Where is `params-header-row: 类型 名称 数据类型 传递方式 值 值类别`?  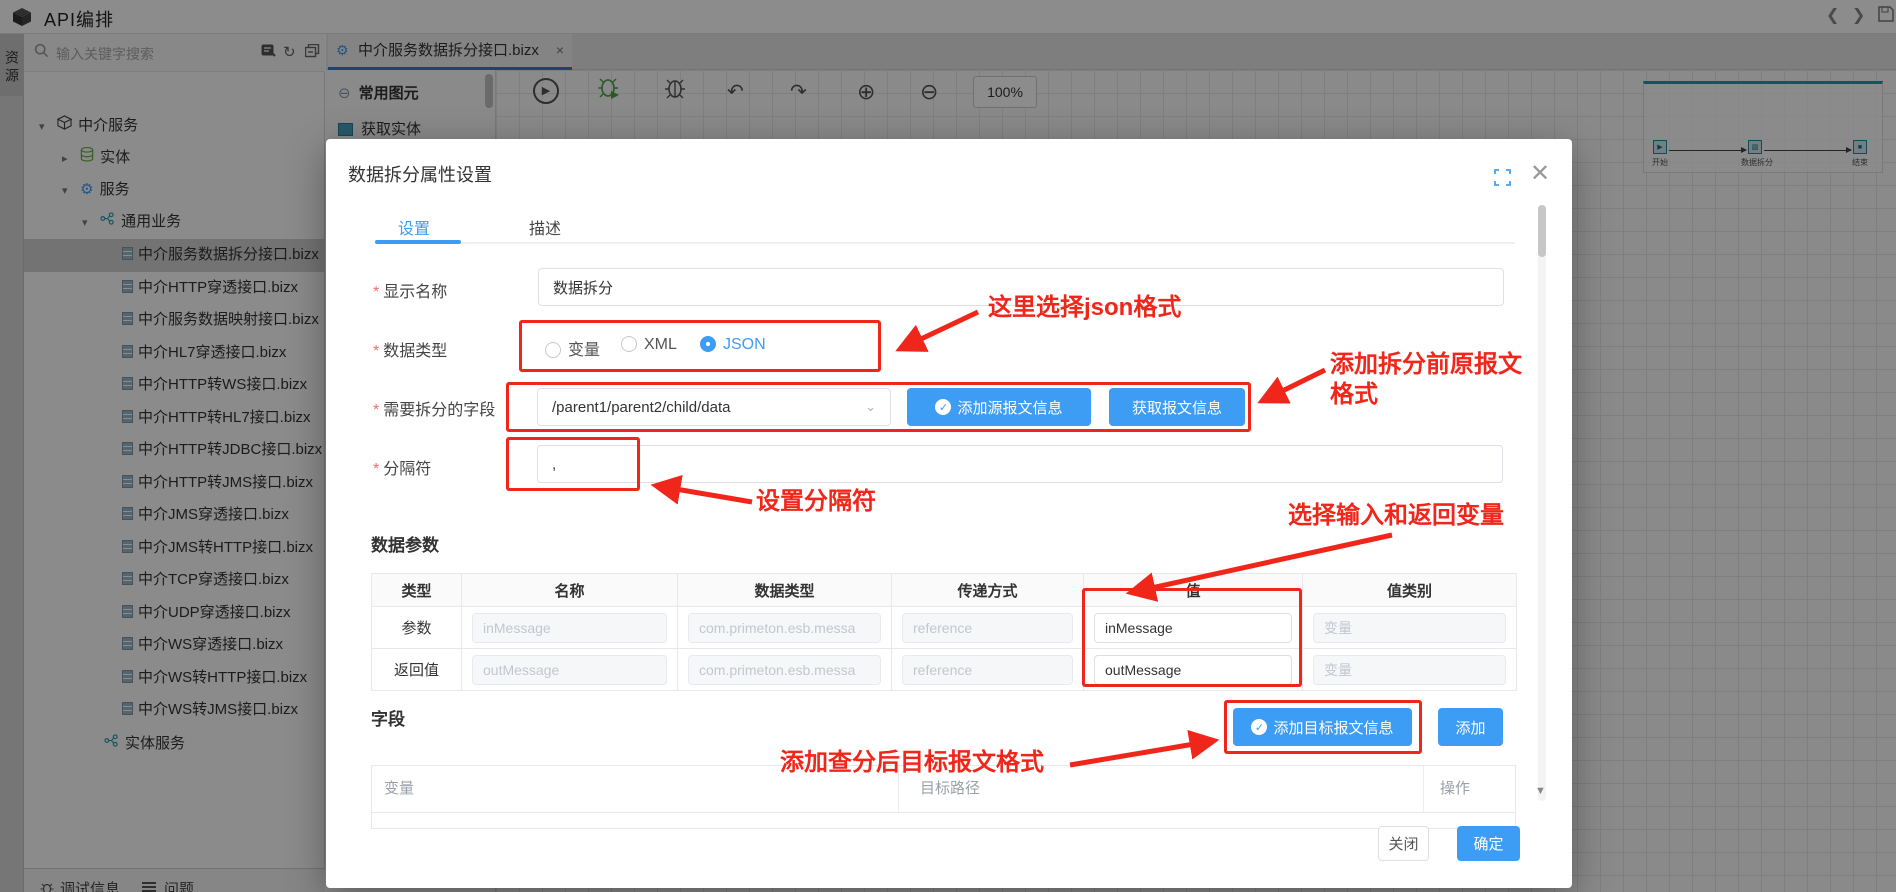 params-header-row: 类型 名称 数据类型 传递方式 值 值类别 is located at coordinates (944, 590).